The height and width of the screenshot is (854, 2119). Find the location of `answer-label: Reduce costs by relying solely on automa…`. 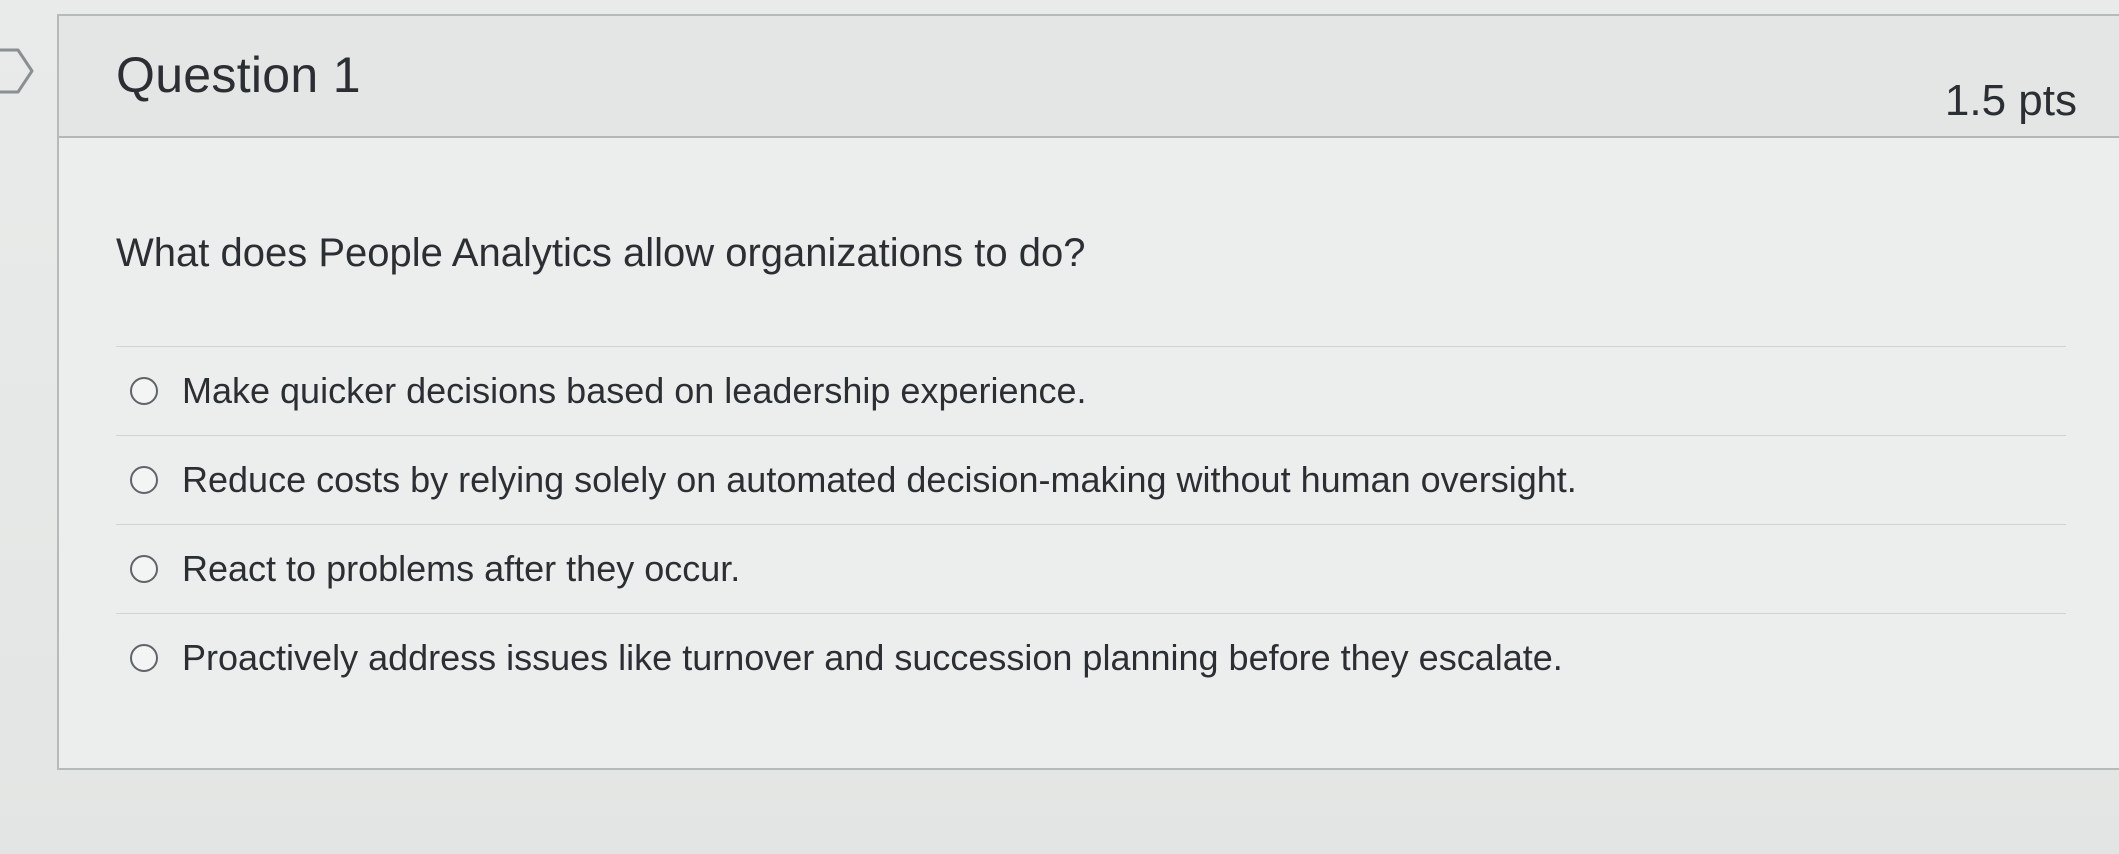

answer-label: Reduce costs by relying solely on automa… is located at coordinates (879, 479).